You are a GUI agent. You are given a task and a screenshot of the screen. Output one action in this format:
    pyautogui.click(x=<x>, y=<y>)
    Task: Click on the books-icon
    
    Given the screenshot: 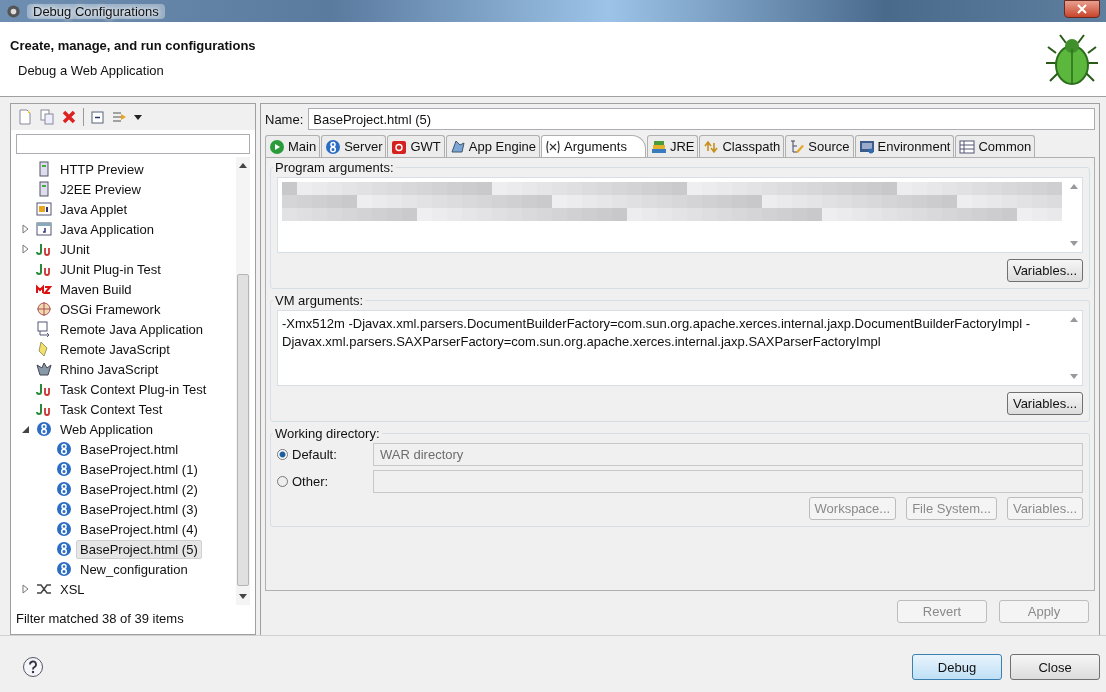 What is the action you would take?
    pyautogui.click(x=658, y=146)
    